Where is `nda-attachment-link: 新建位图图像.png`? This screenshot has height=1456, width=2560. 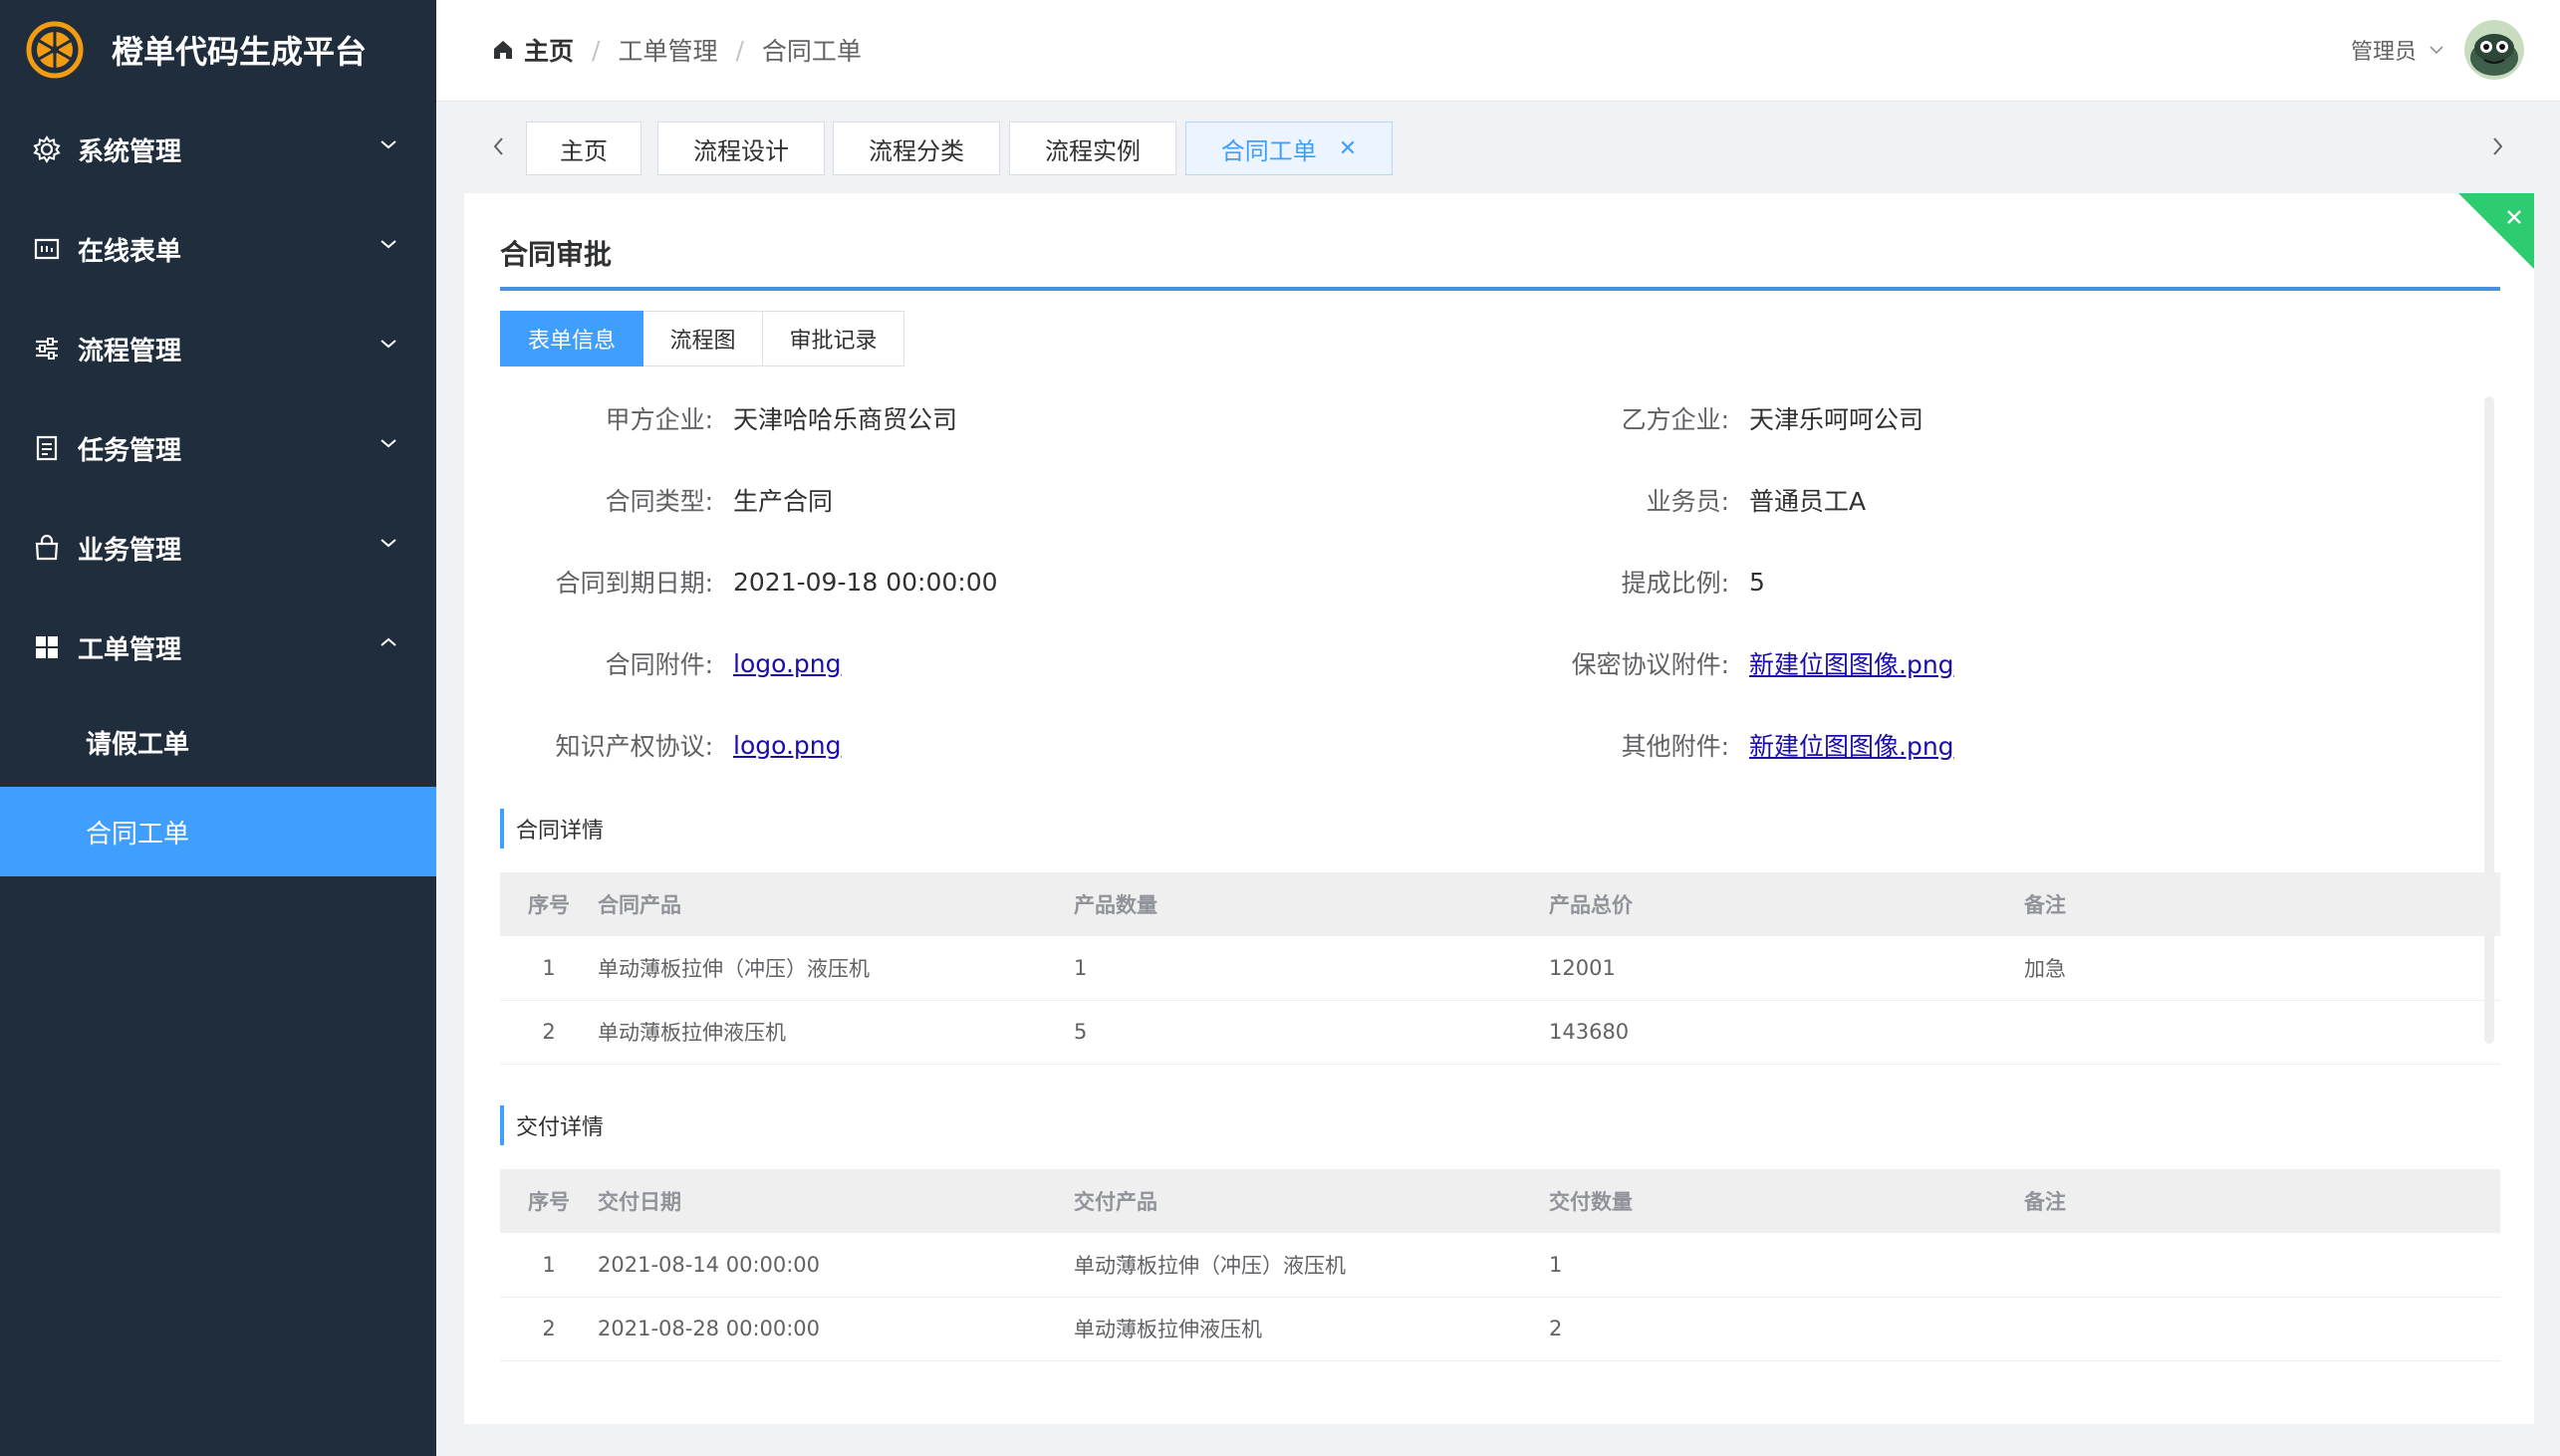 nda-attachment-link: 新建位图图像.png is located at coordinates (1851, 663).